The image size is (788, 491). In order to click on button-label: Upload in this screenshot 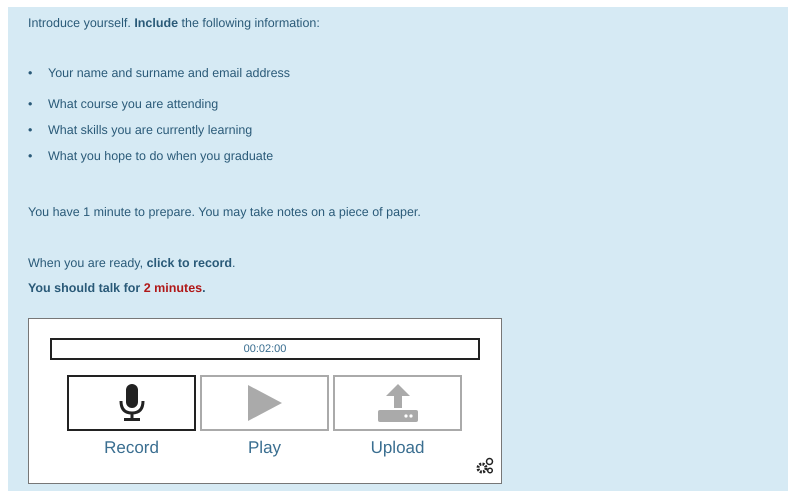, I will do `click(397, 448)`.